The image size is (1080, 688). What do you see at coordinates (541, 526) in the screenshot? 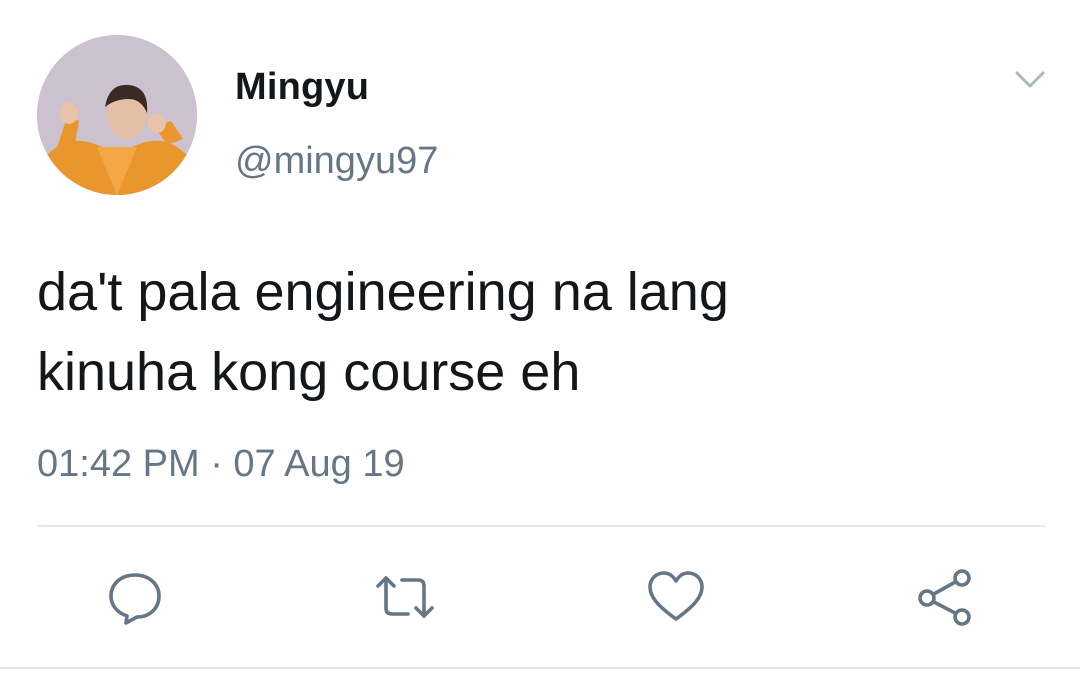
I see `divider` at bounding box center [541, 526].